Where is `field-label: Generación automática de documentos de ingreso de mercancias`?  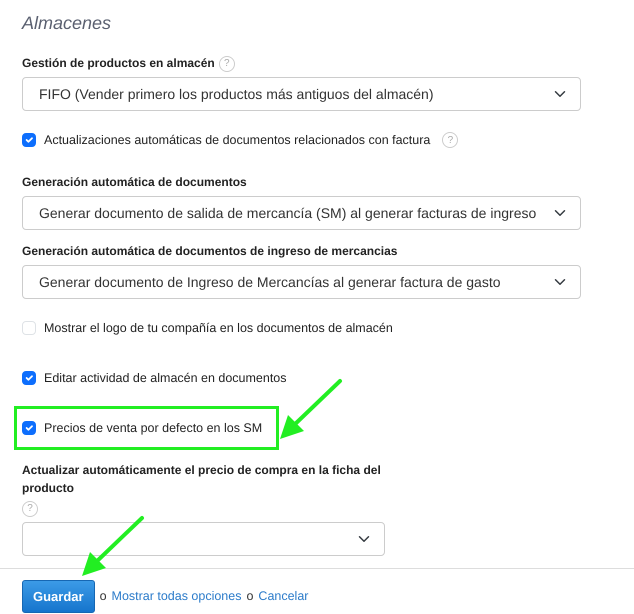
field-label: Generación automática de documentos de ingreso de mercancias is located at coordinates (210, 251).